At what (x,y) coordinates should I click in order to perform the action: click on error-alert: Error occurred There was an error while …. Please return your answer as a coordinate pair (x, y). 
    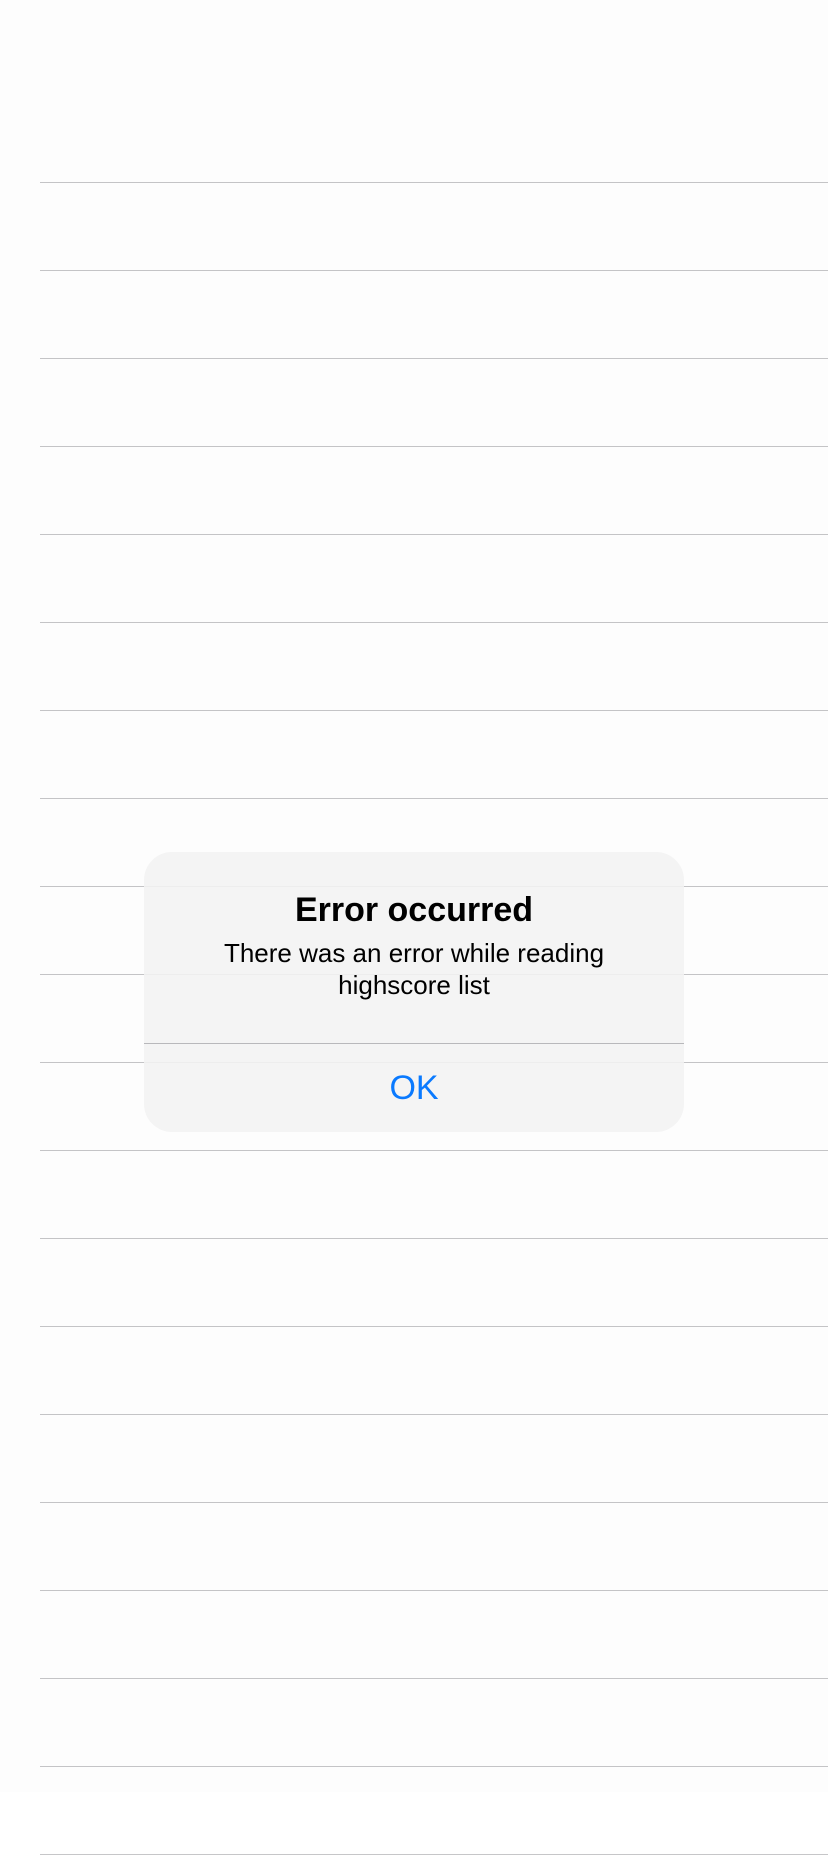
    Looking at the image, I should click on (414, 992).